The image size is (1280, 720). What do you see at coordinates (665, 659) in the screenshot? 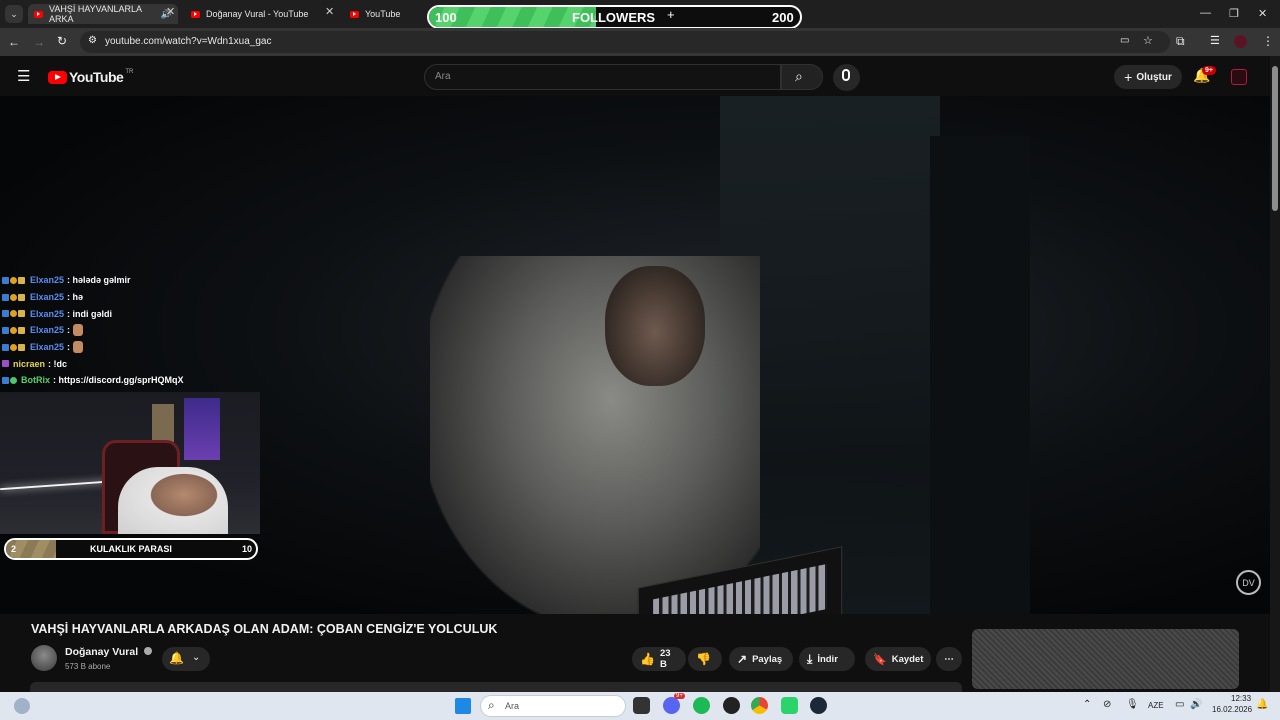
I see `like-count: 23 B` at bounding box center [665, 659].